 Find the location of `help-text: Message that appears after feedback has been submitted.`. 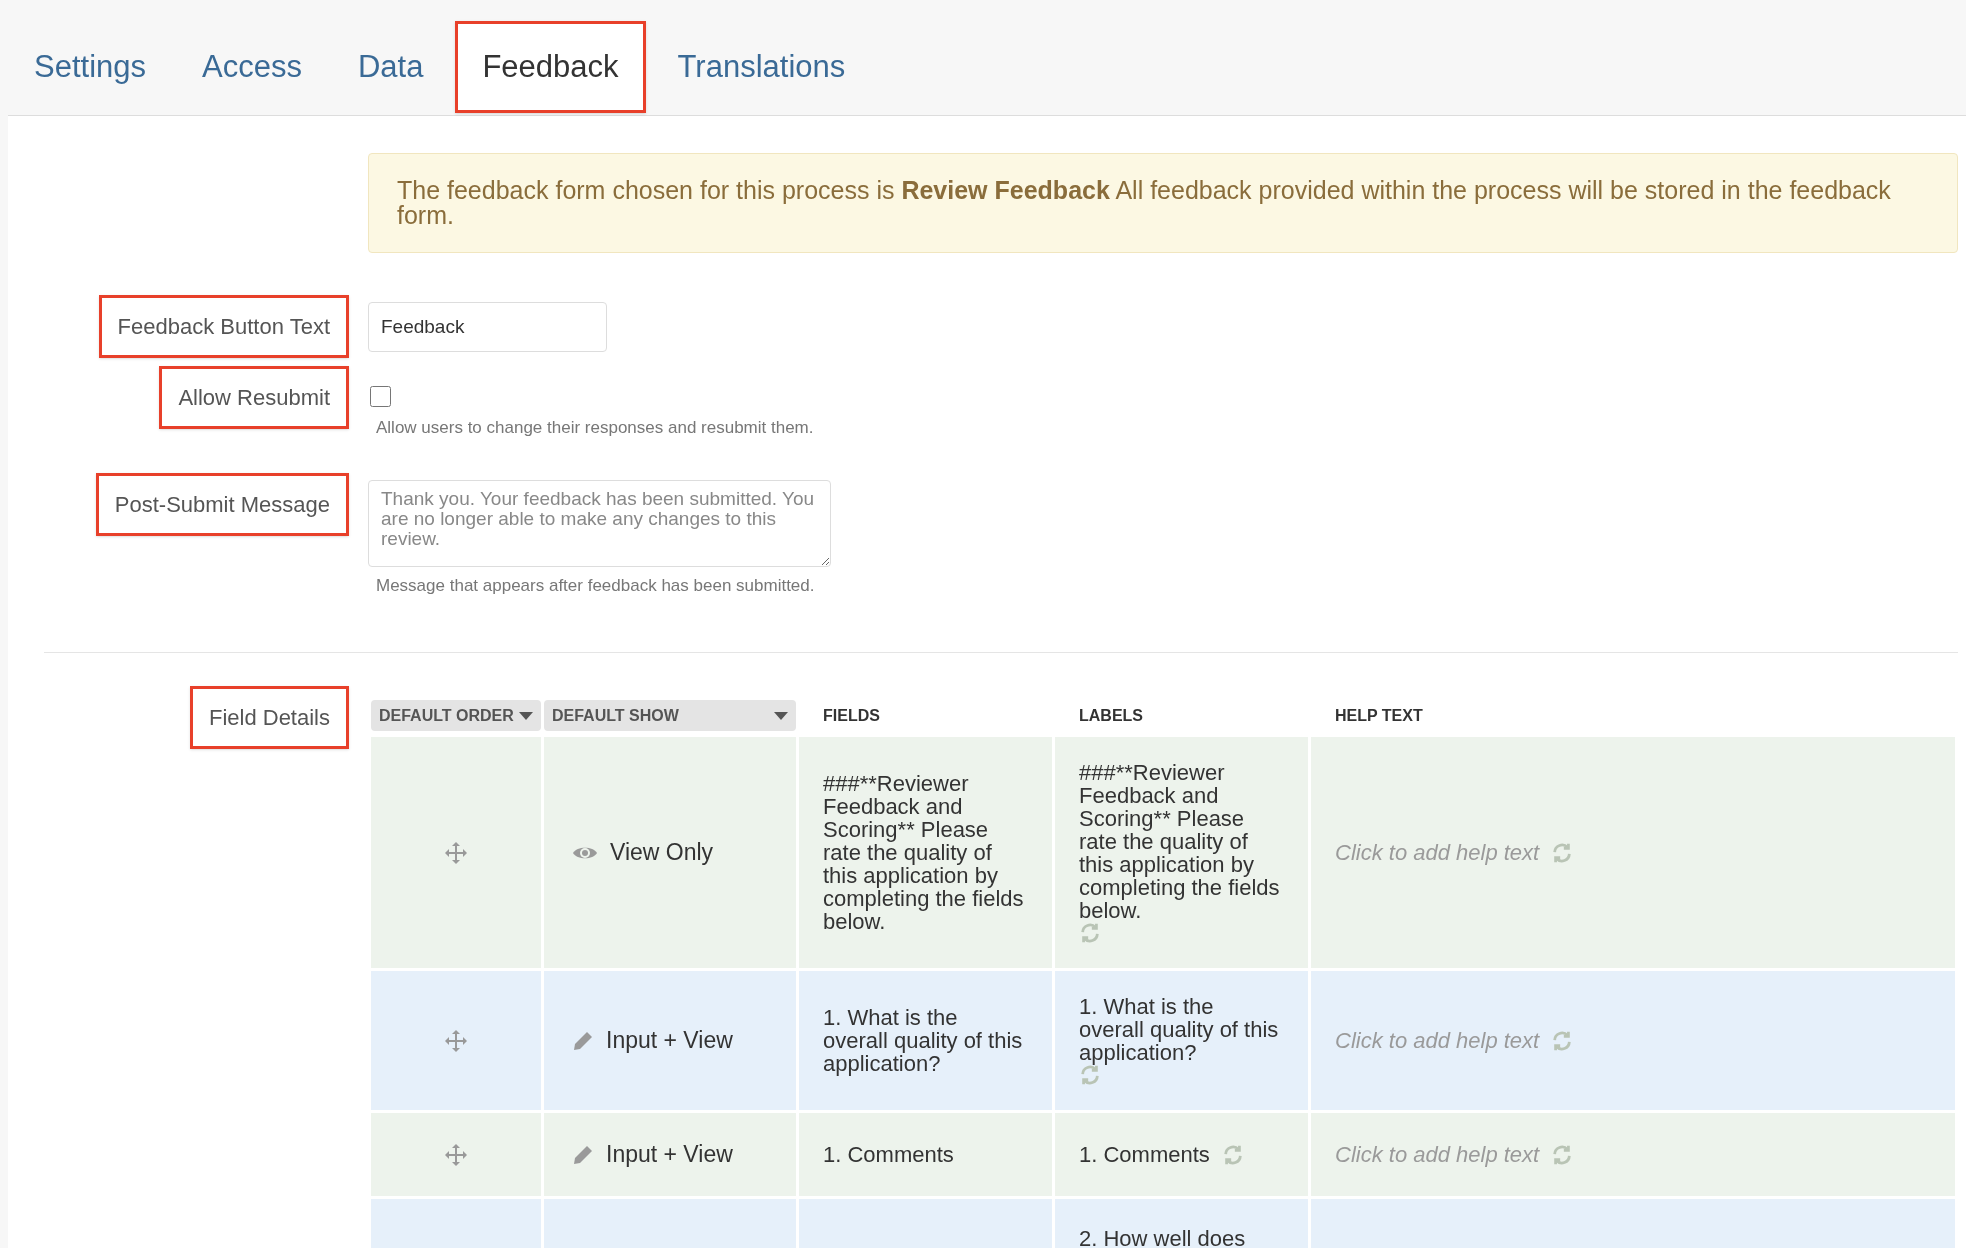

help-text: Message that appears after feedback has been submitted. is located at coordinates (596, 585).